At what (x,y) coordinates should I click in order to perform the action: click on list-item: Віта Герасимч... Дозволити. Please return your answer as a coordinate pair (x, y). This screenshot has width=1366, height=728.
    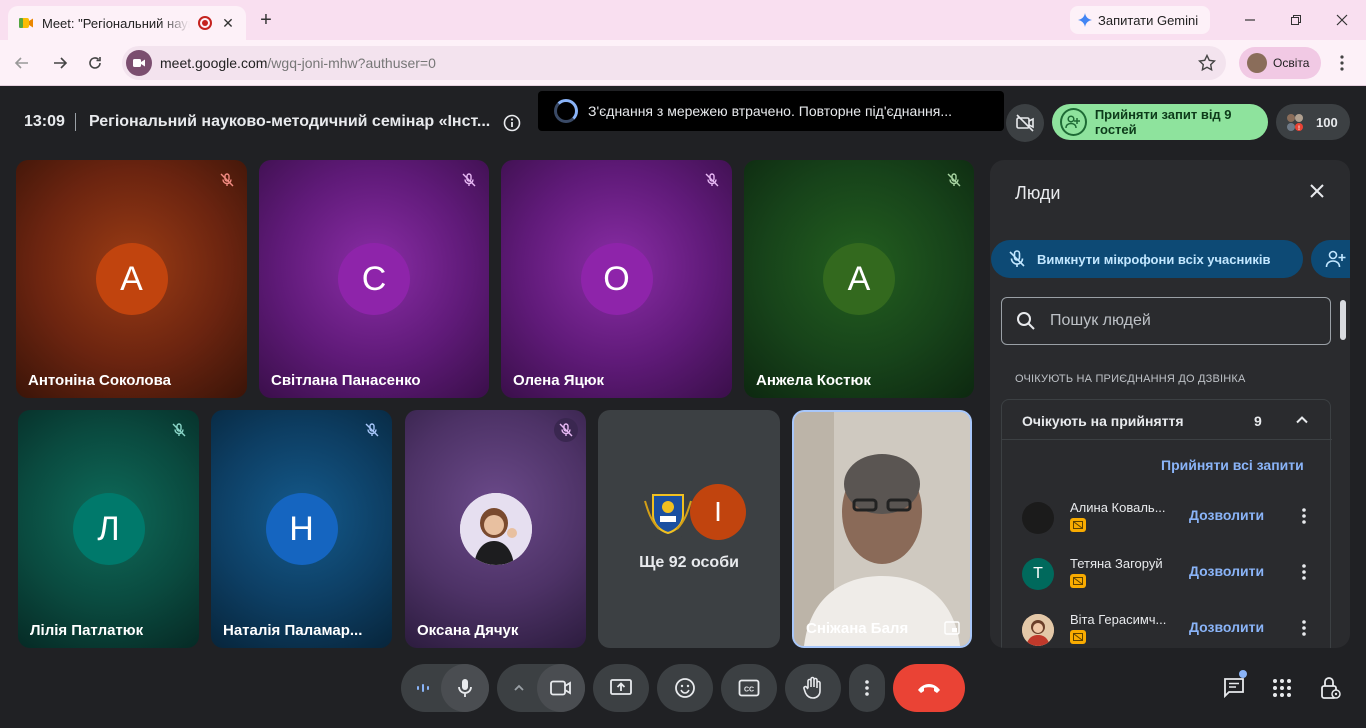
    Looking at the image, I should click on (1172, 629).